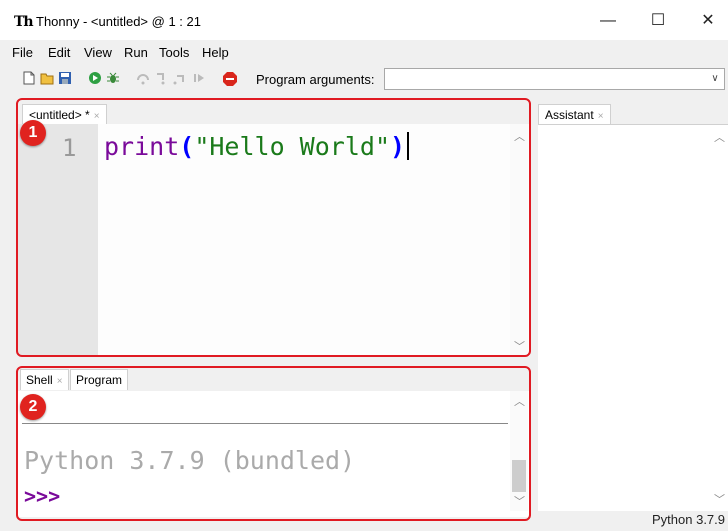 The width and height of the screenshot is (728, 531). Describe the element at coordinates (136, 52) in the screenshot. I see `menu-run: Run` at that location.